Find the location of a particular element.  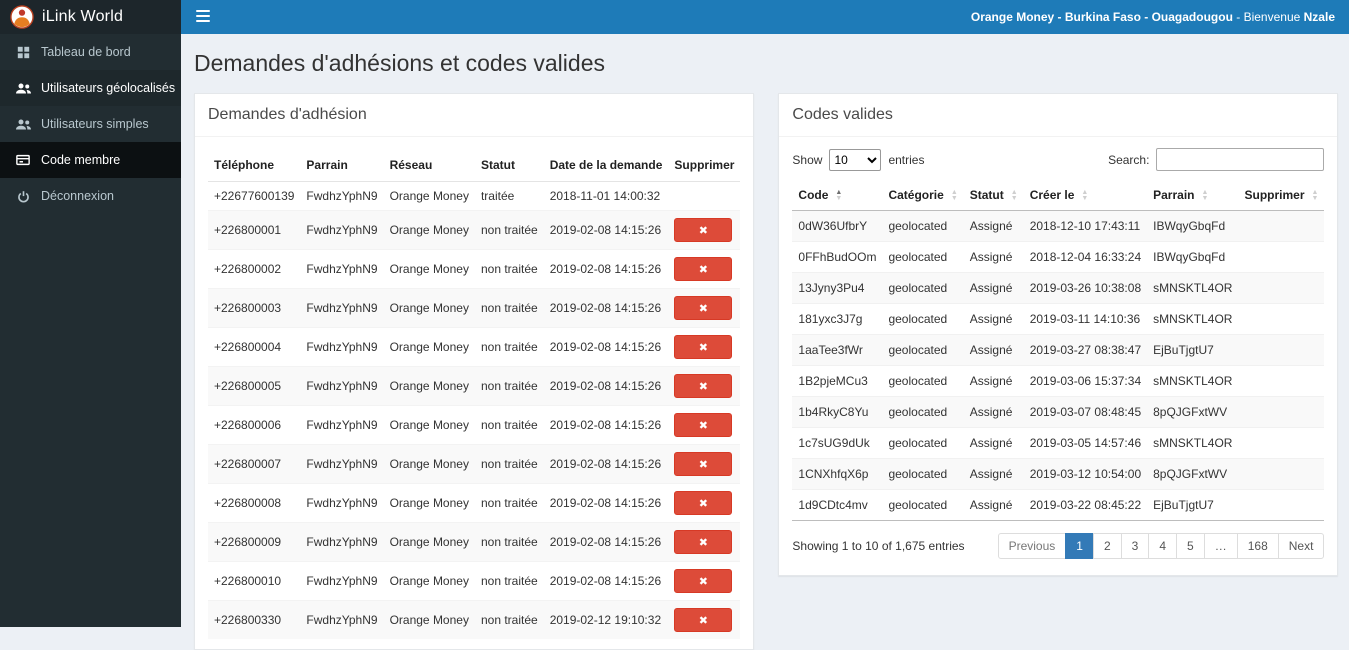

cell-reseau: Orange Money is located at coordinates (429, 542).